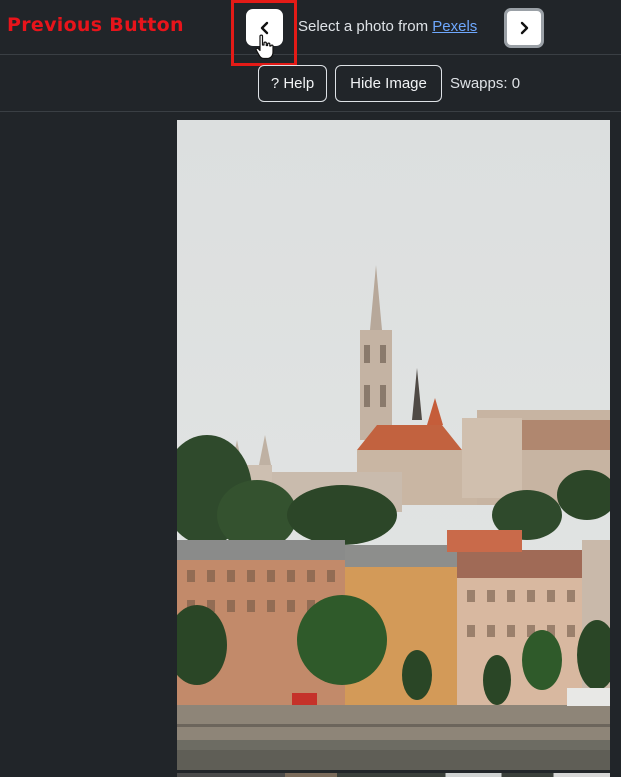 The image size is (621, 777). What do you see at coordinates (454, 26) in the screenshot?
I see `pexels-link: Pexels` at bounding box center [454, 26].